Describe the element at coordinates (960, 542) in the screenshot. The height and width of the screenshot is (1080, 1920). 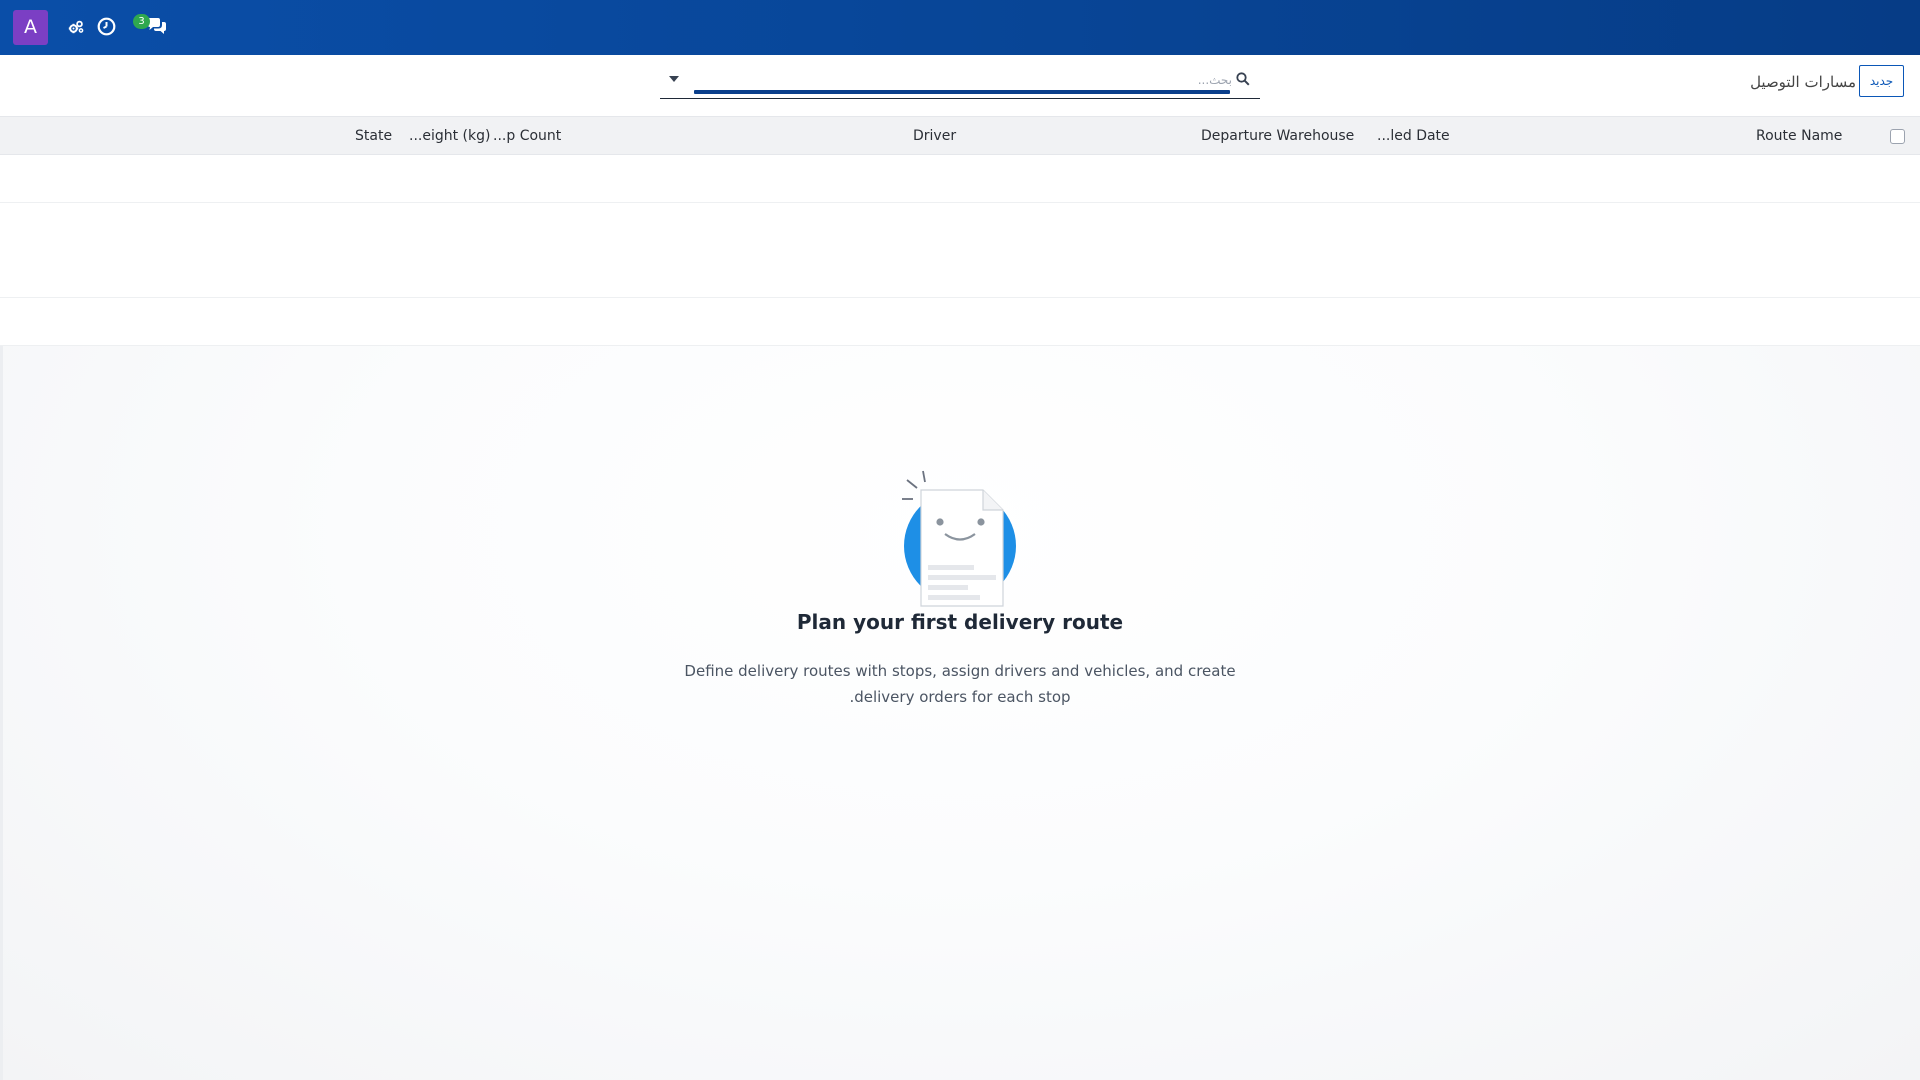
I see `smiling-document-icon` at that location.